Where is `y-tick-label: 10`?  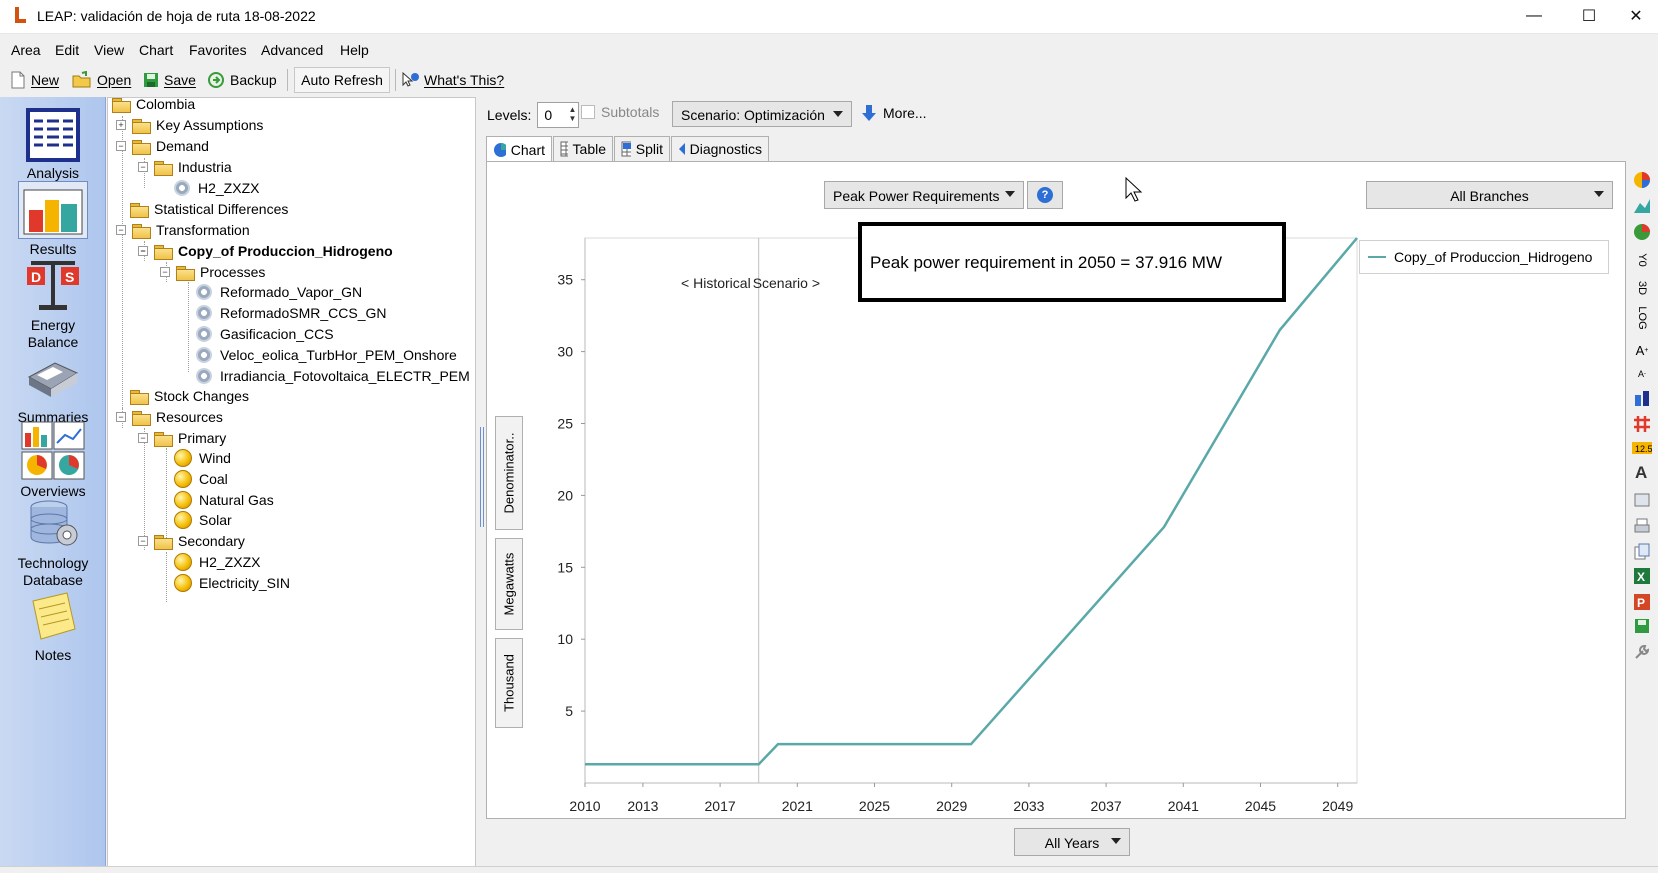
y-tick-label: 10 is located at coordinates (565, 639).